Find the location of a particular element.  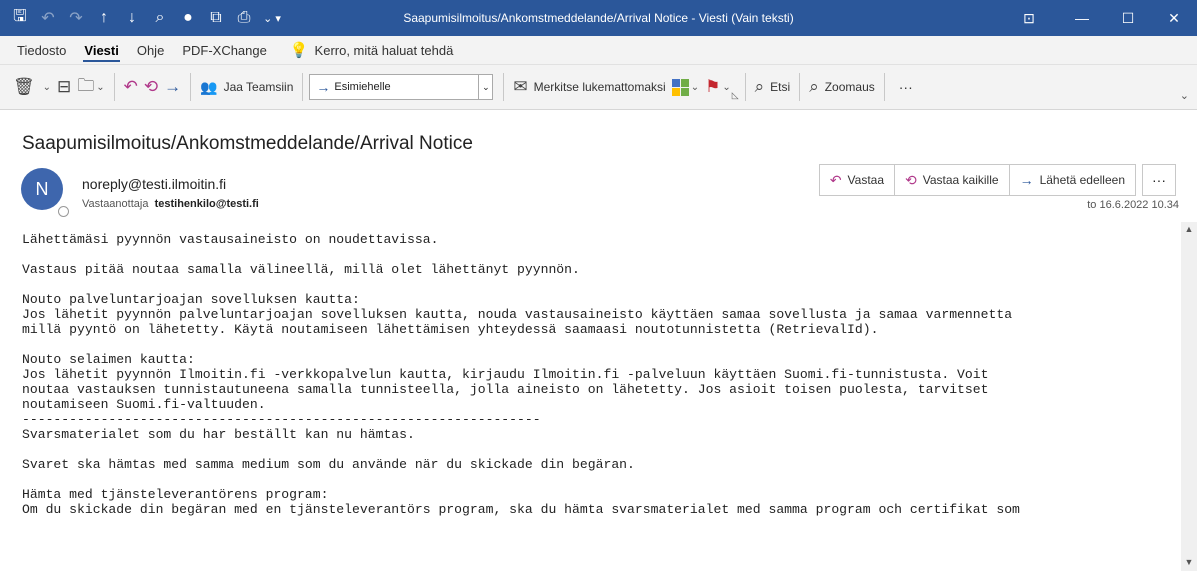

reply-toolbar-button: ↶ is located at coordinates (131, 87).